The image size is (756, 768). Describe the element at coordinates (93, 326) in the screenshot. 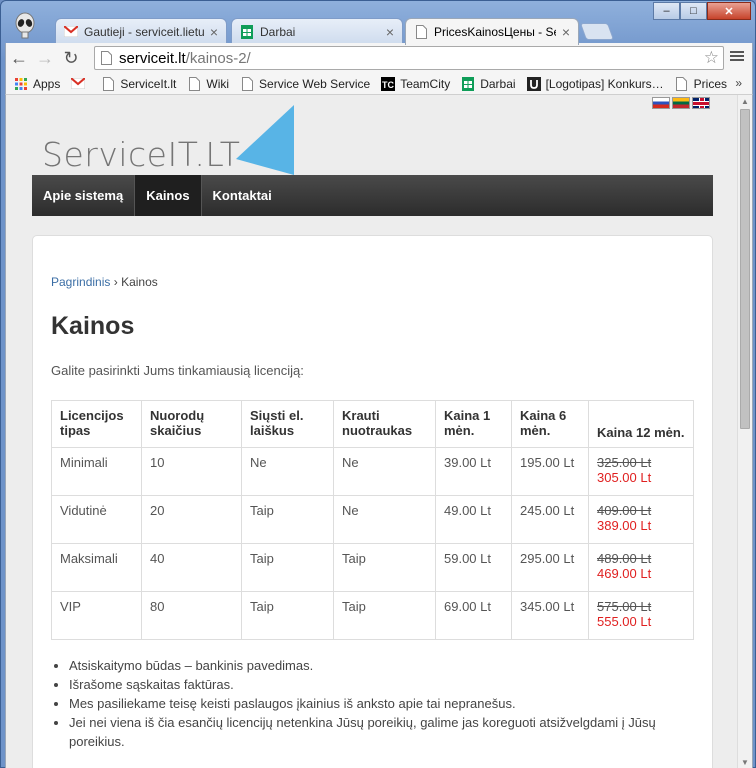

I see `page-title: Kainos` at that location.